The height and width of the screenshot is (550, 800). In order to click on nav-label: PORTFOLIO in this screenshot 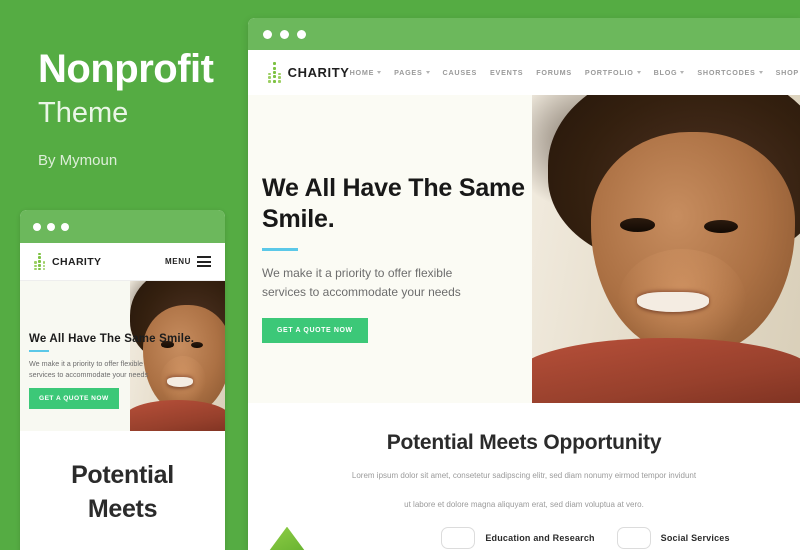, I will do `click(609, 72)`.